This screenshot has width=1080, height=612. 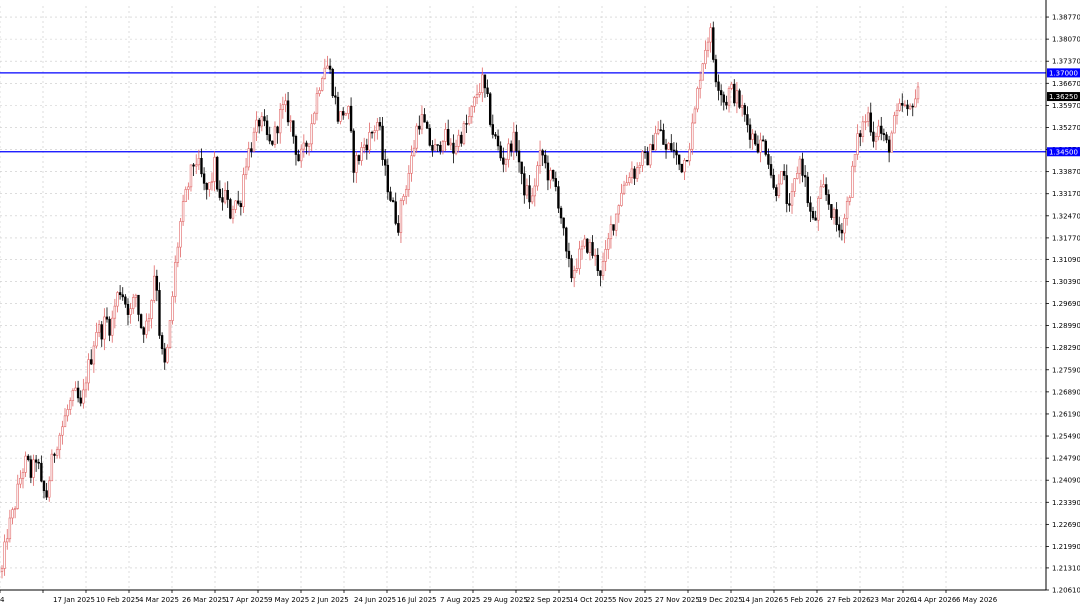 What do you see at coordinates (632, 600) in the screenshot?
I see `x-tick-label: 5 Nov 2025` at bounding box center [632, 600].